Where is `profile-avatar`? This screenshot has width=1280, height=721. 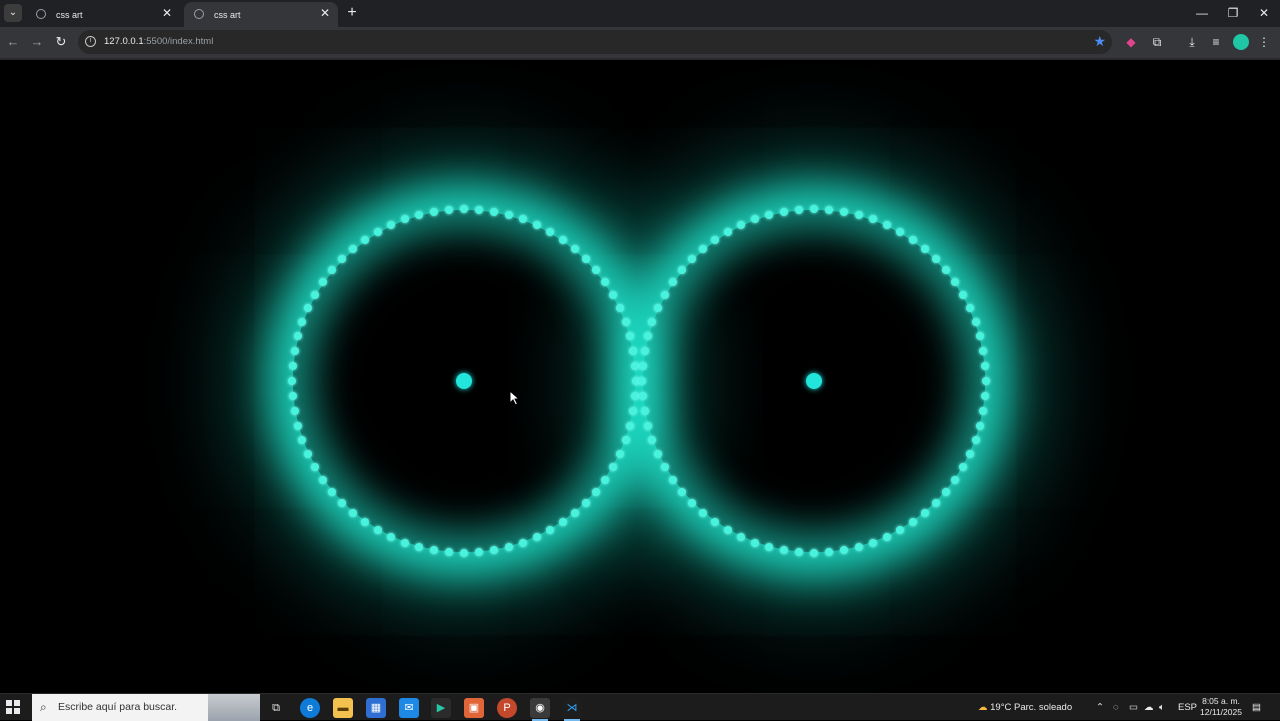
profile-avatar is located at coordinates (1241, 42).